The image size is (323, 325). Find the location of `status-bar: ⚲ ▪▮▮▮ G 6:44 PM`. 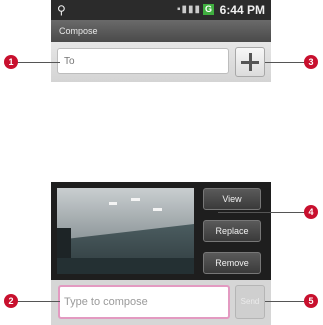

status-bar: ⚲ ▪▮▮▮ G 6:44 PM is located at coordinates (161, 10).